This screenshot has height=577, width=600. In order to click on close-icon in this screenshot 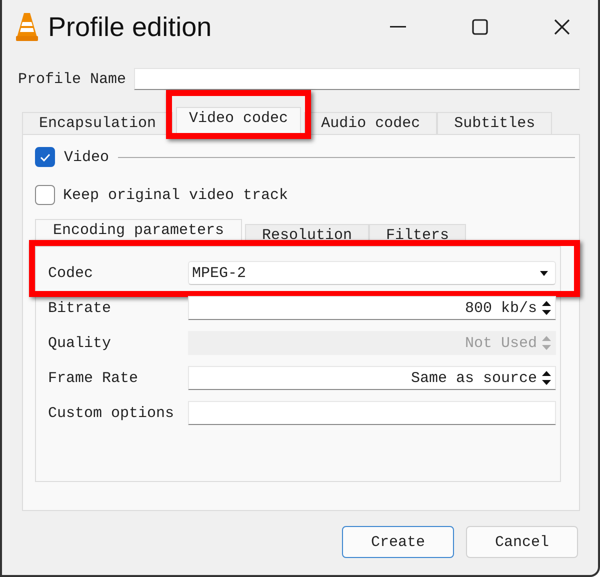, I will do `click(562, 27)`.